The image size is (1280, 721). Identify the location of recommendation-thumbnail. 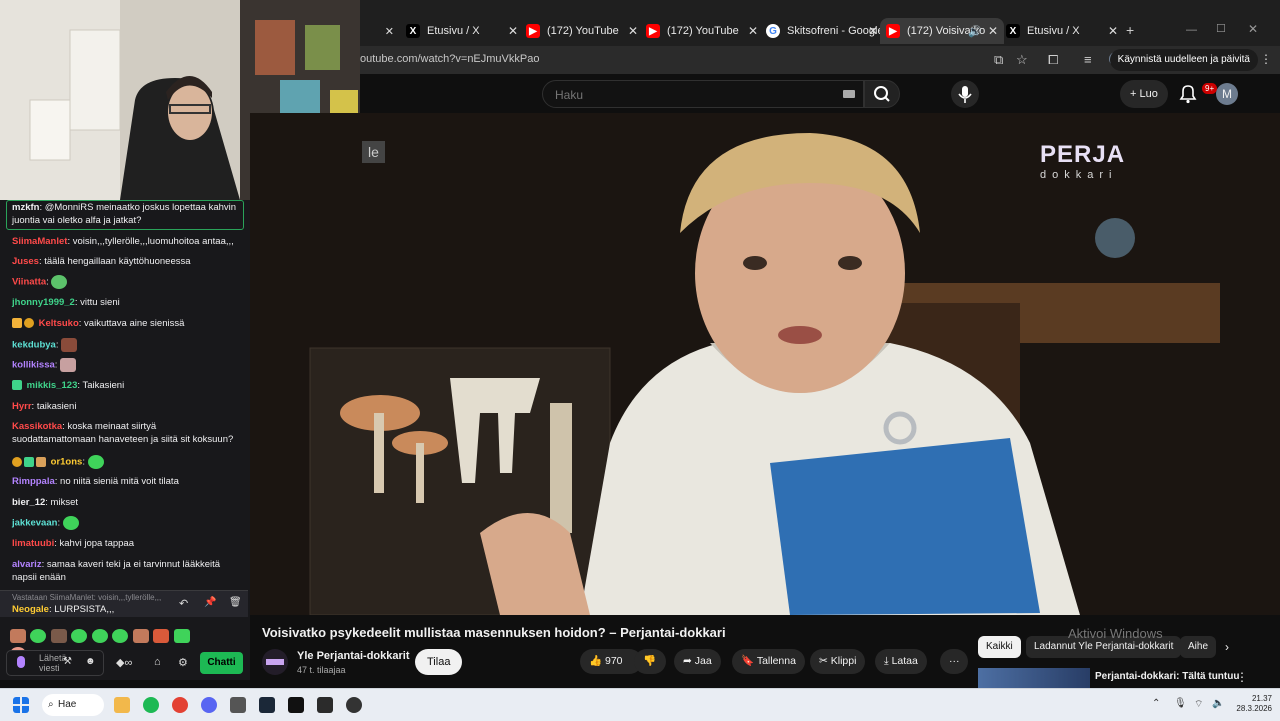
(1034, 678).